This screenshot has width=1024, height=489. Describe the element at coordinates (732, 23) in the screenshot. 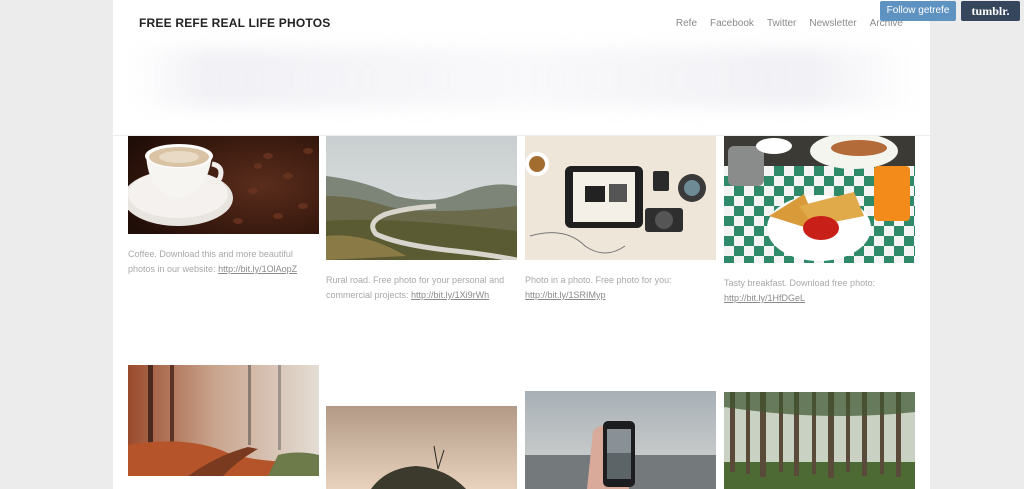

I see `nav-link-facebook: Facebook` at that location.